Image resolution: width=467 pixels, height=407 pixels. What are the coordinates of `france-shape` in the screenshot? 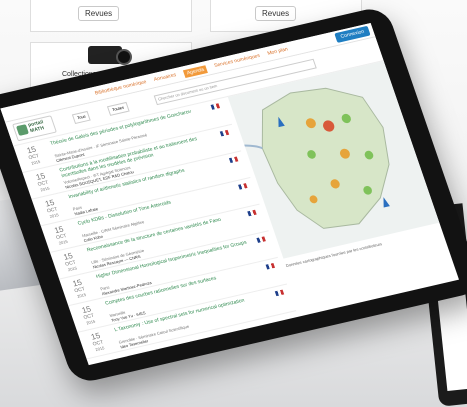 It's located at (325, 158).